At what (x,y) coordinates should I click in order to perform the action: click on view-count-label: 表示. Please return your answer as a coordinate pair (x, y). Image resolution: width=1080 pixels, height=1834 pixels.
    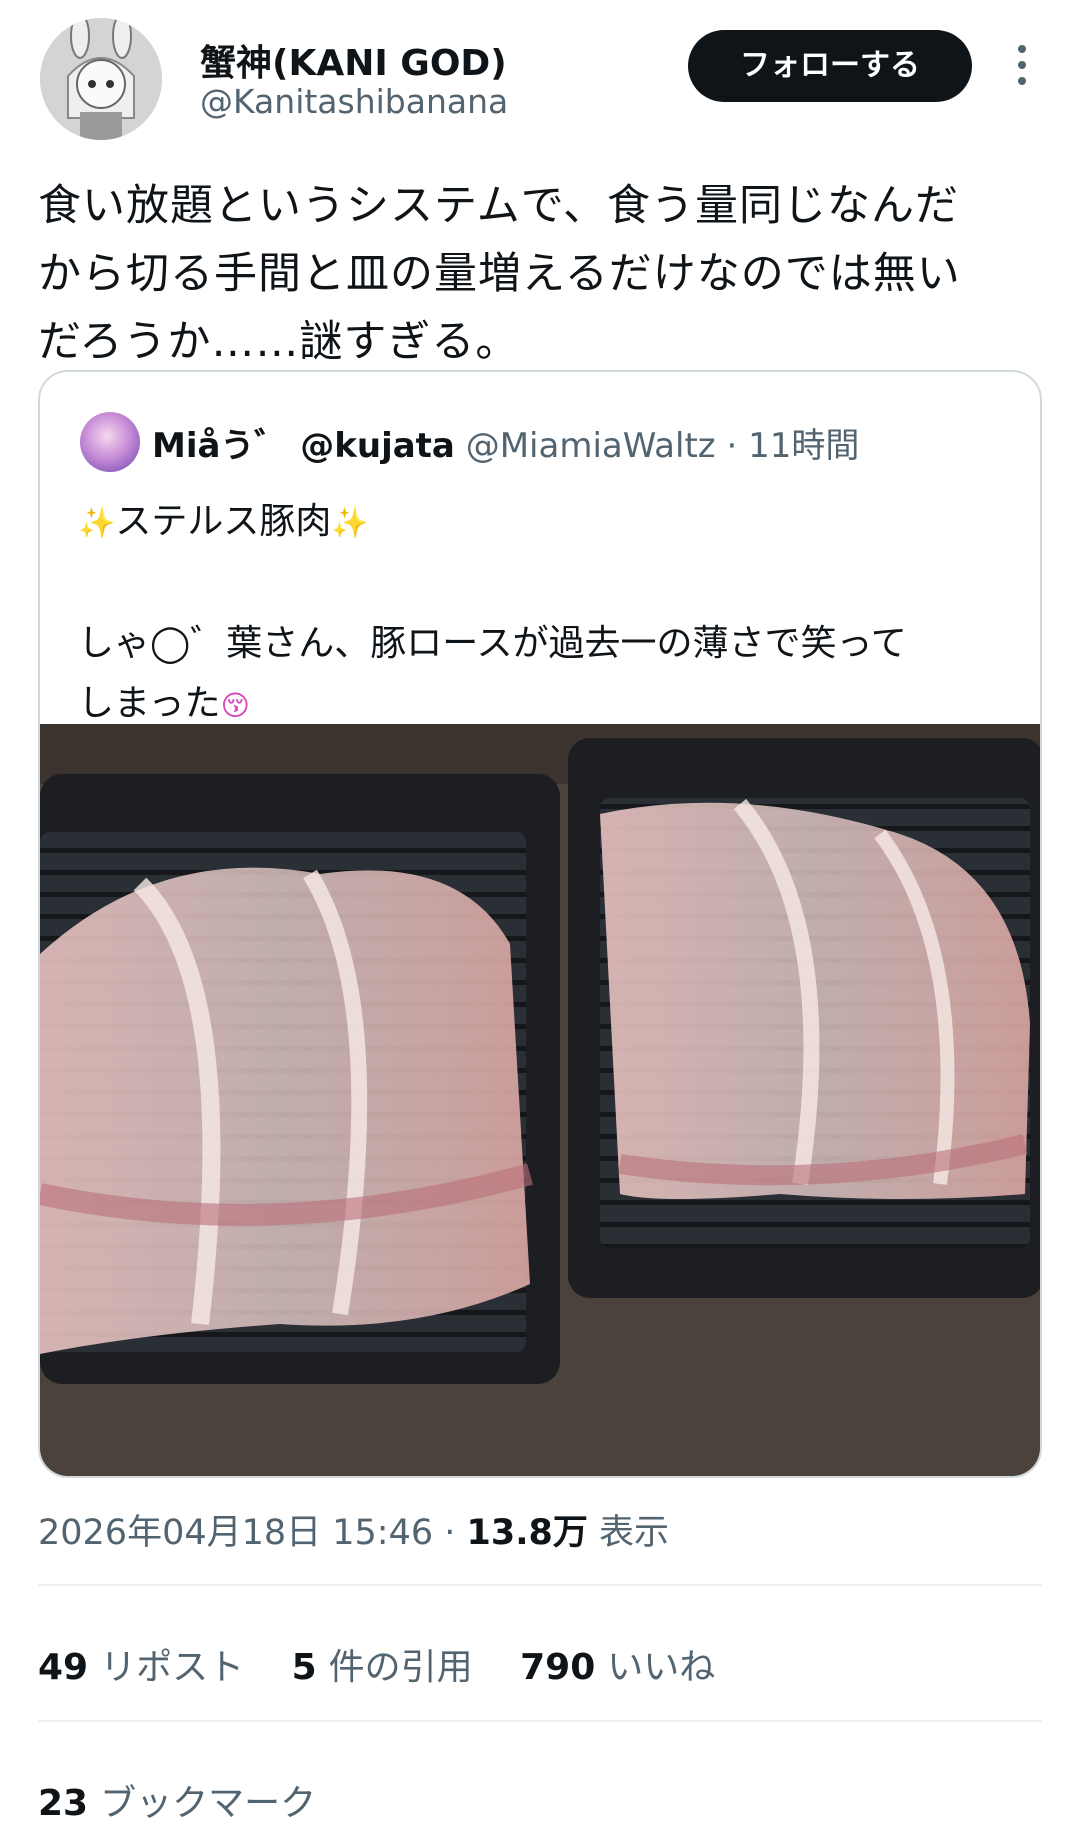
    Looking at the image, I should click on (634, 1533).